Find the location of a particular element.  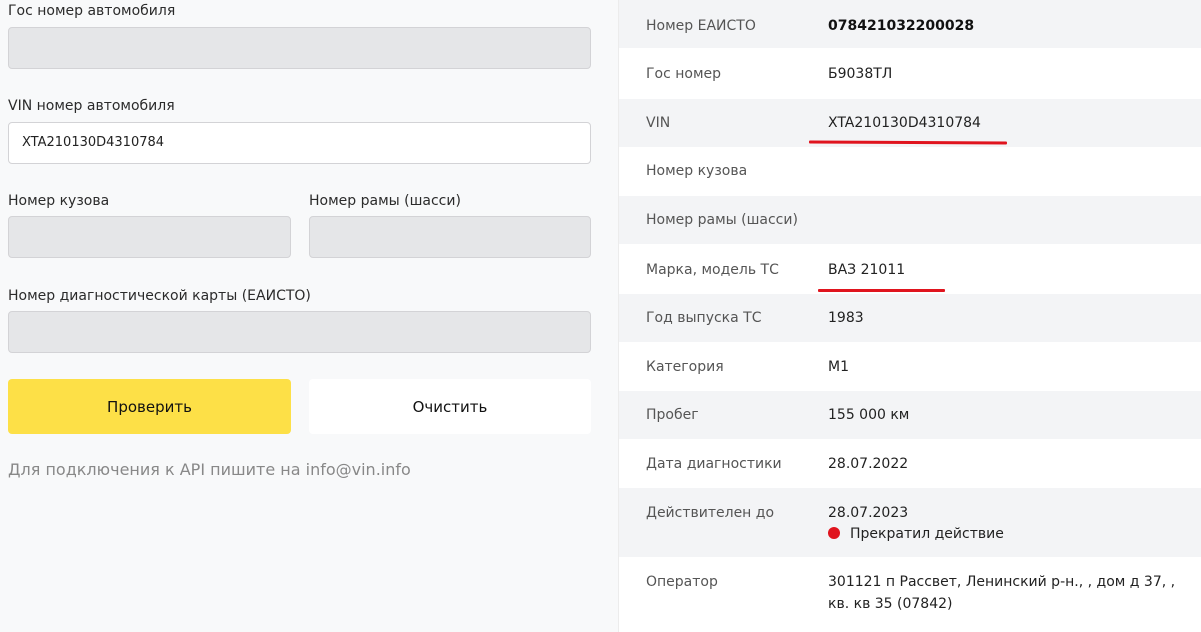

row-key: Дата диагностики is located at coordinates (714, 464).